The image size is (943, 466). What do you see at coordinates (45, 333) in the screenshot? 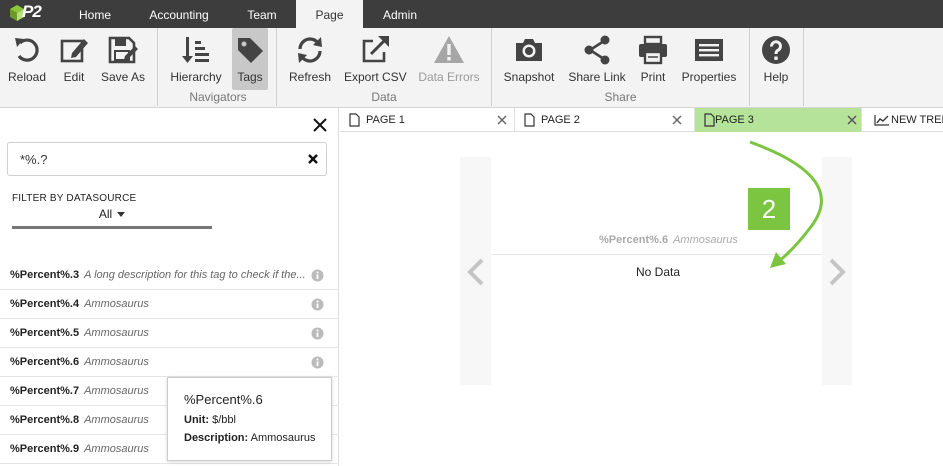
I see `tag-name: %Percent%.5` at bounding box center [45, 333].